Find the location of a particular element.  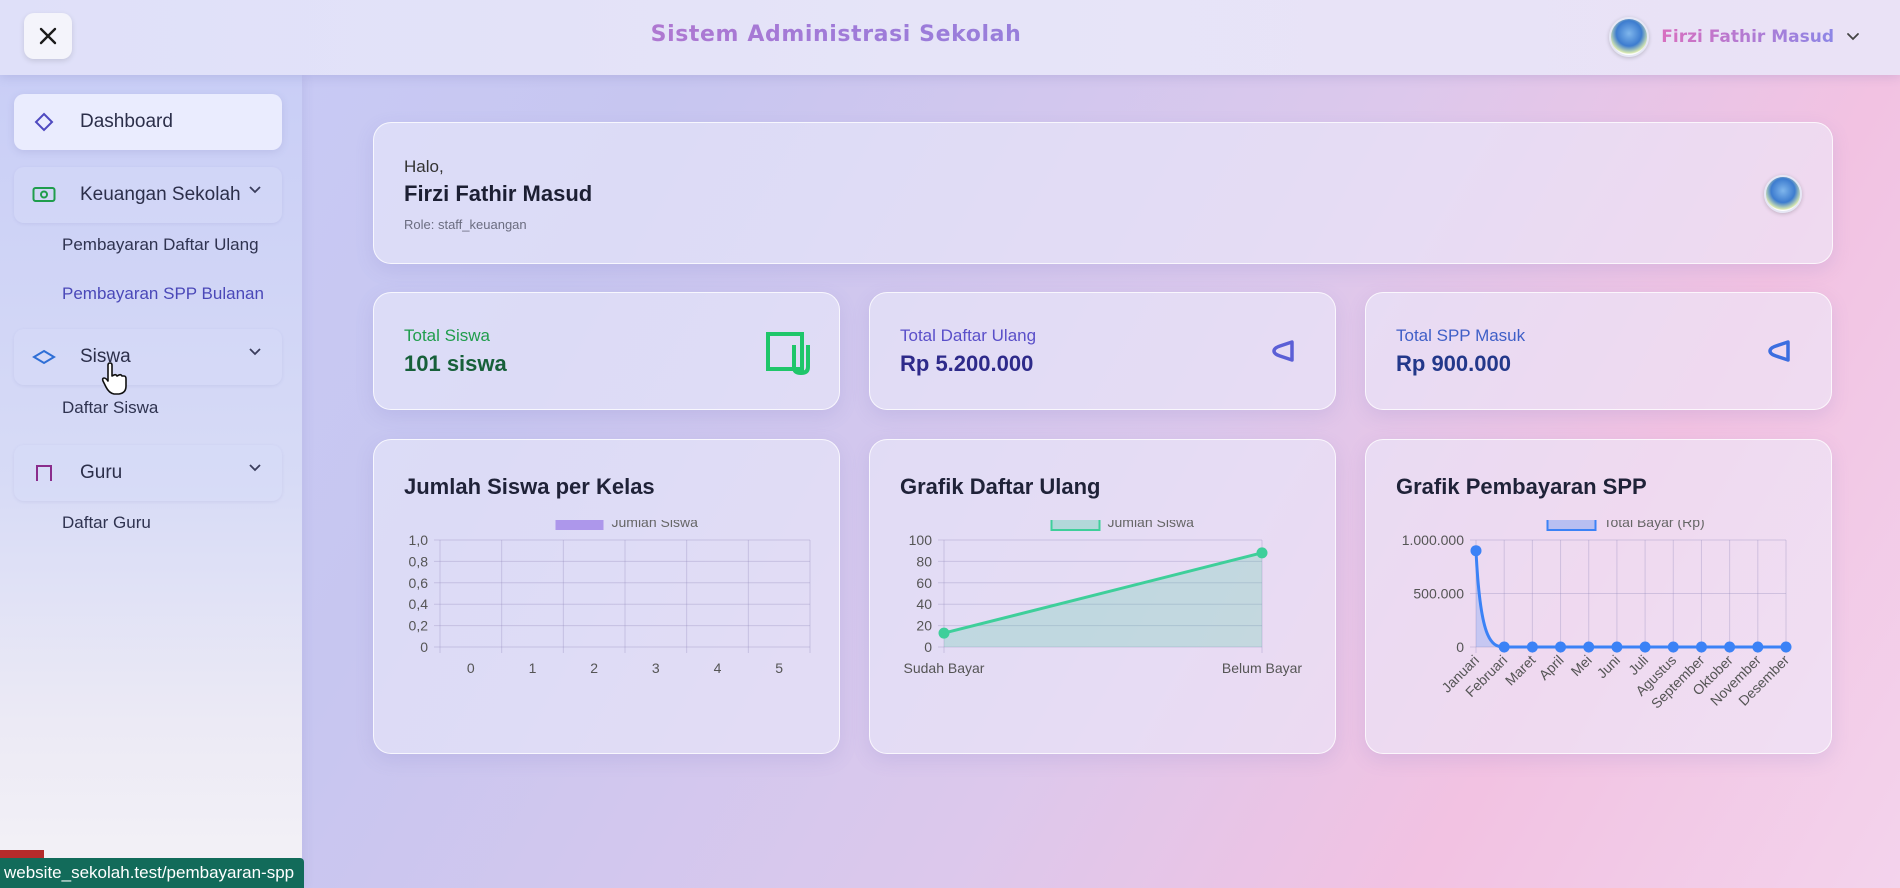

series-line is located at coordinates (1630, 599).